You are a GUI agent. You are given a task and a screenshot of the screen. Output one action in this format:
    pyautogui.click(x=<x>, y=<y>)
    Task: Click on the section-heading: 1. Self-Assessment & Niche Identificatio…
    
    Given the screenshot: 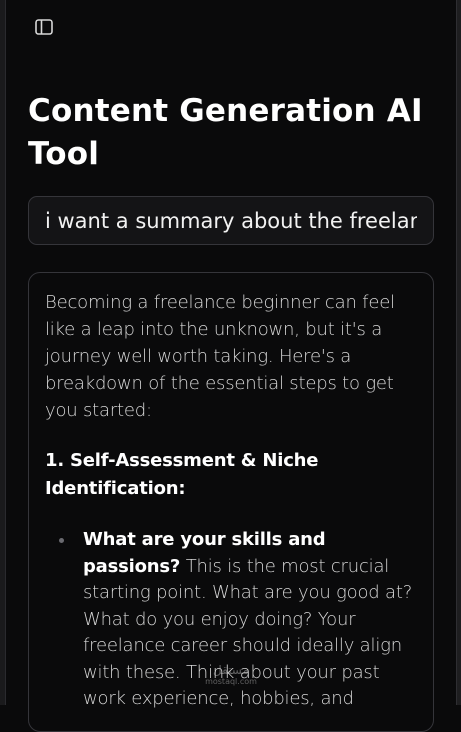 What is the action you would take?
    pyautogui.click(x=231, y=475)
    